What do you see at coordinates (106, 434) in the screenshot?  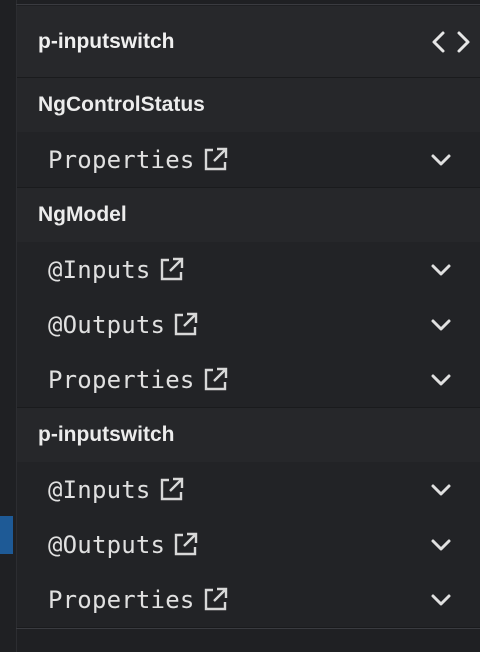 I see `section-title: p-inputswitch` at bounding box center [106, 434].